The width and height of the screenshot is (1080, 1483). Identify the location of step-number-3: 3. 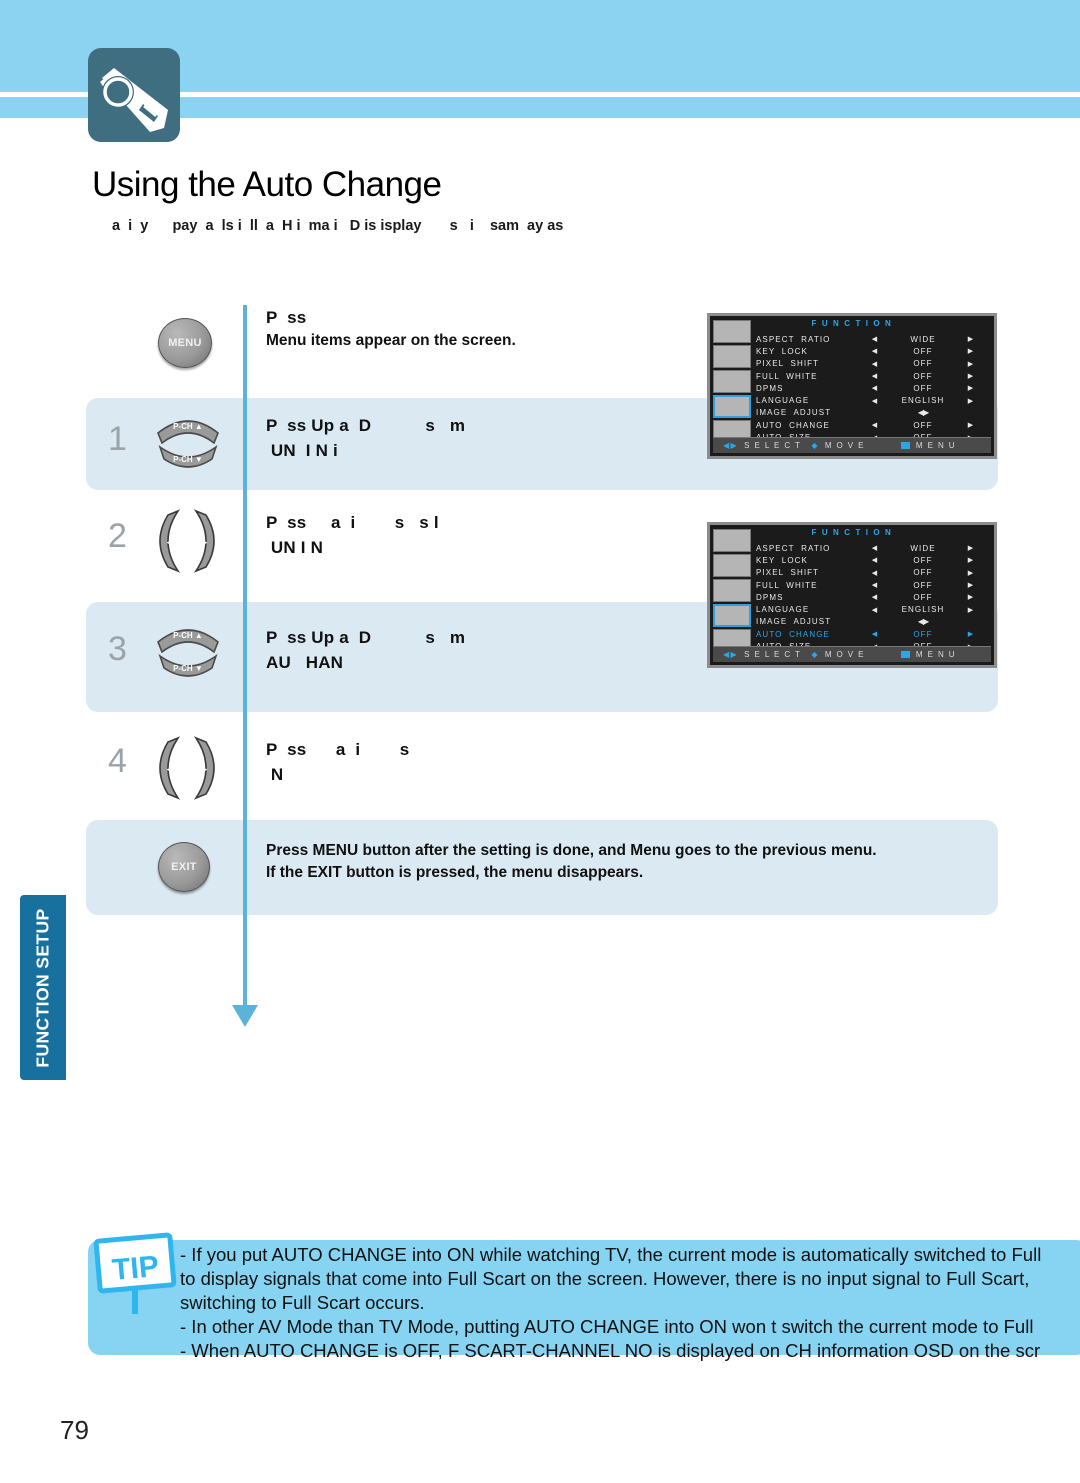
(117, 649).